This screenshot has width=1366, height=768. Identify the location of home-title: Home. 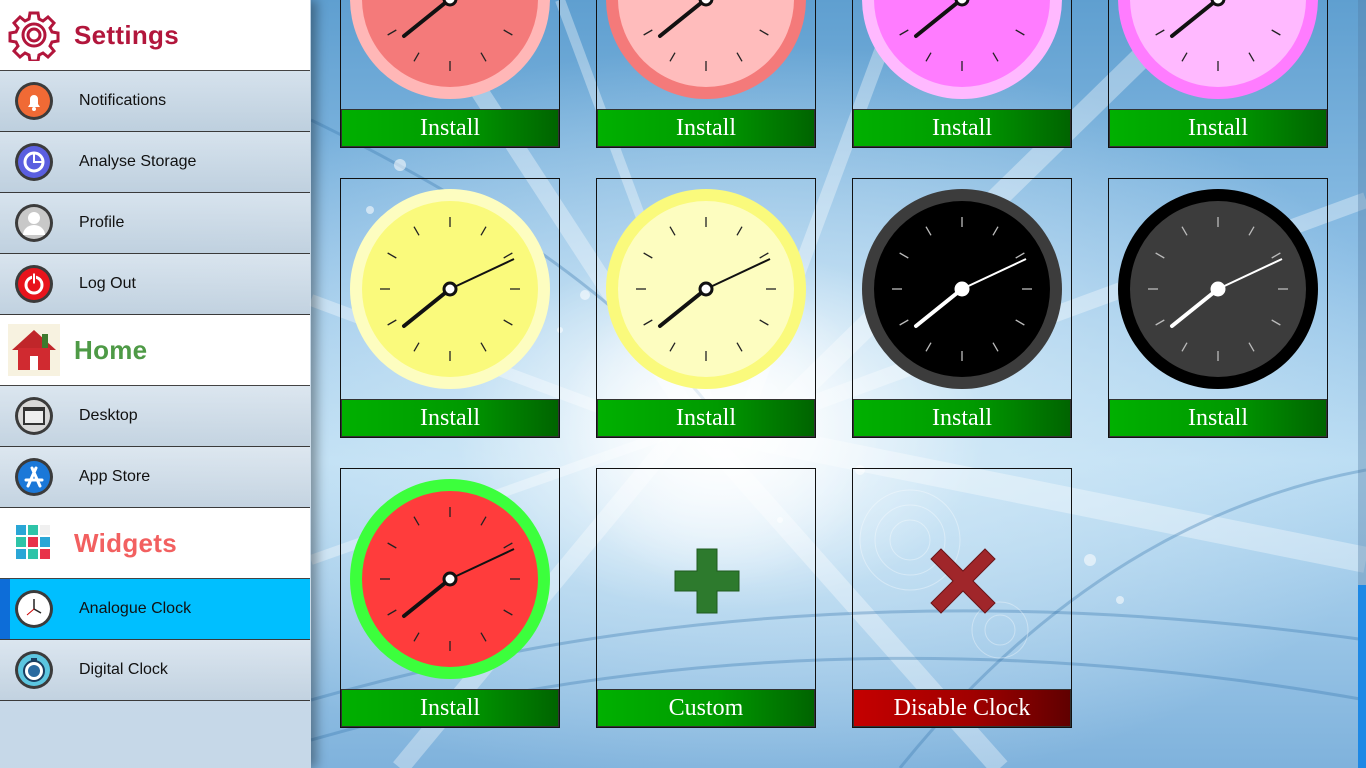
(111, 349).